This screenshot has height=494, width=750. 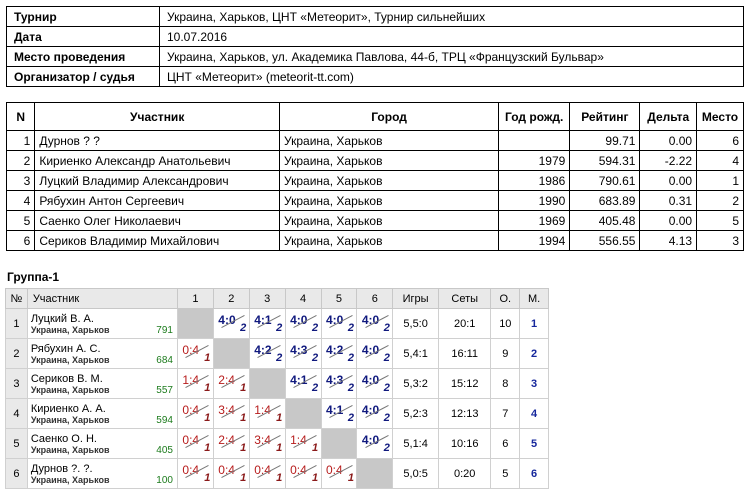 I want to click on participant-rating: 683.89, so click(x=605, y=200).